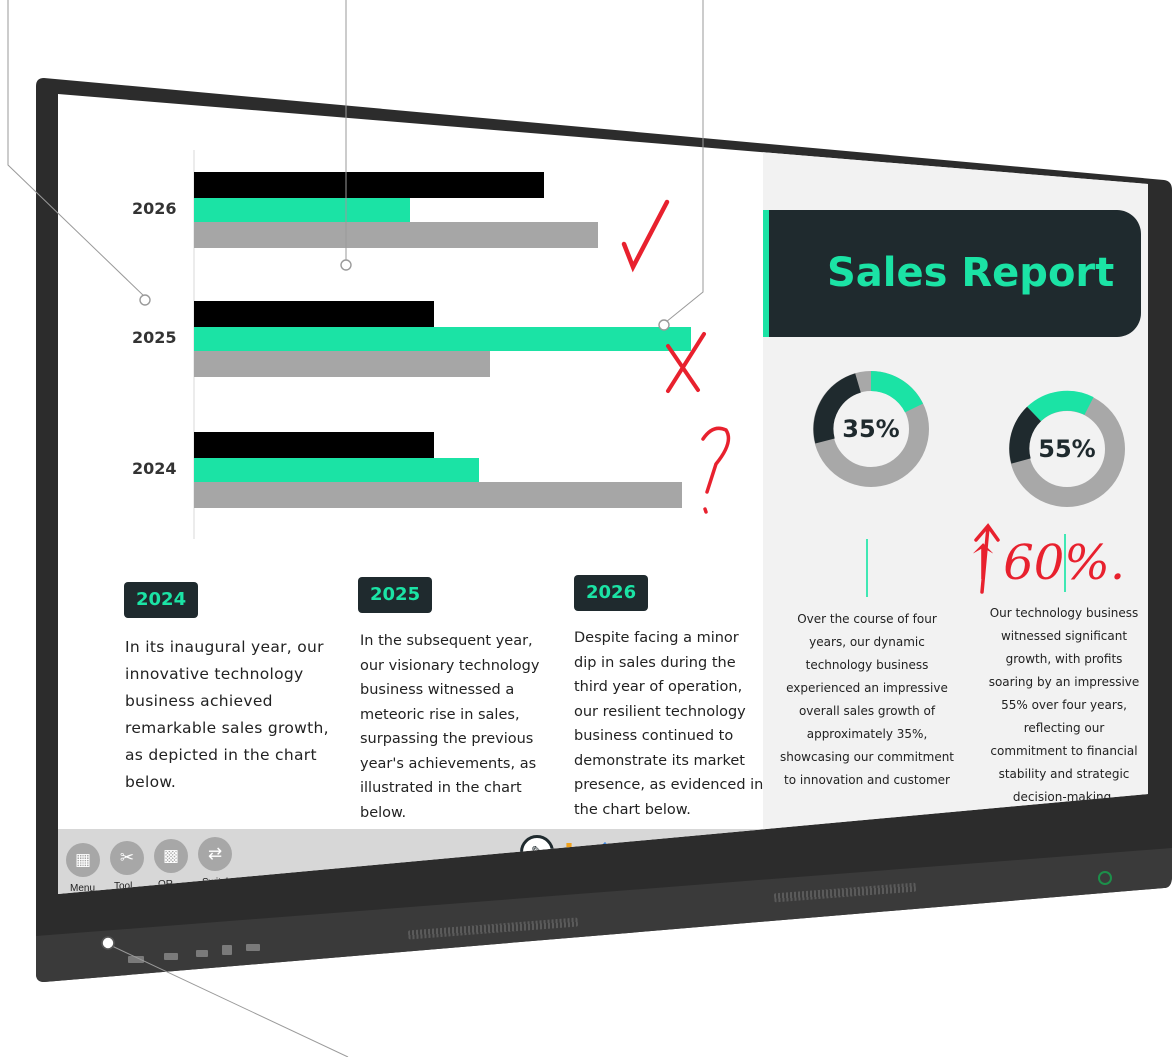 The height and width of the screenshot is (1057, 1172). Describe the element at coordinates (867, 568) in the screenshot. I see `donut-connector-left` at that location.